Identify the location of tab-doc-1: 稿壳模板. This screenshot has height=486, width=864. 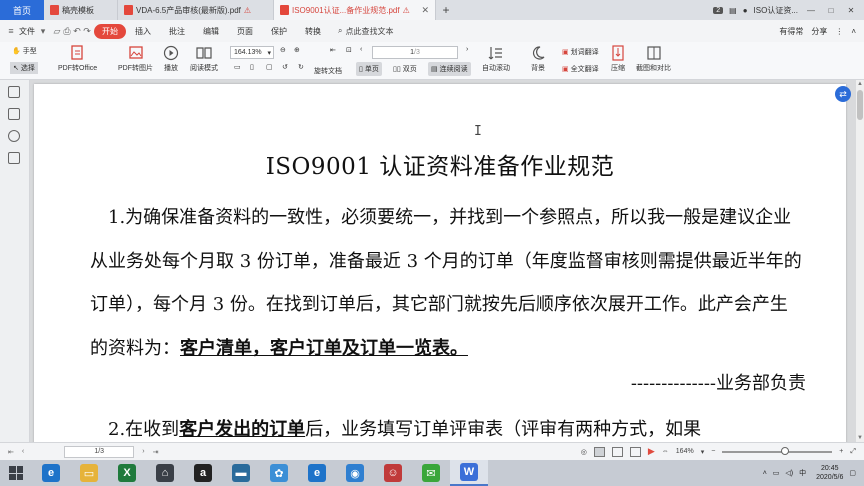
(81, 10).